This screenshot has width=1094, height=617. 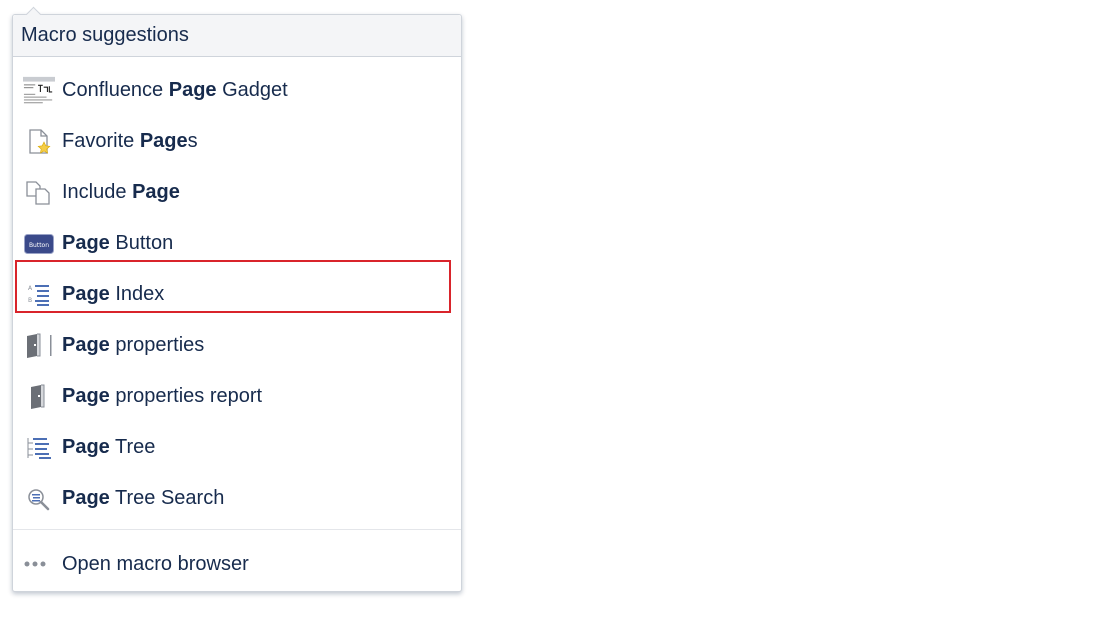 What do you see at coordinates (237, 396) in the screenshot?
I see `macro-item-page-properties-report: Page properties report` at bounding box center [237, 396].